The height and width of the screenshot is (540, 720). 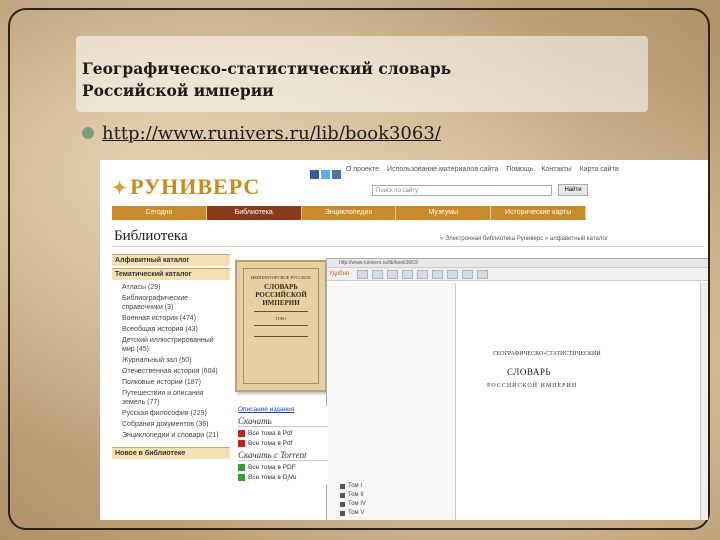 I want to click on tome-item: Том IV, so click(x=353, y=504).